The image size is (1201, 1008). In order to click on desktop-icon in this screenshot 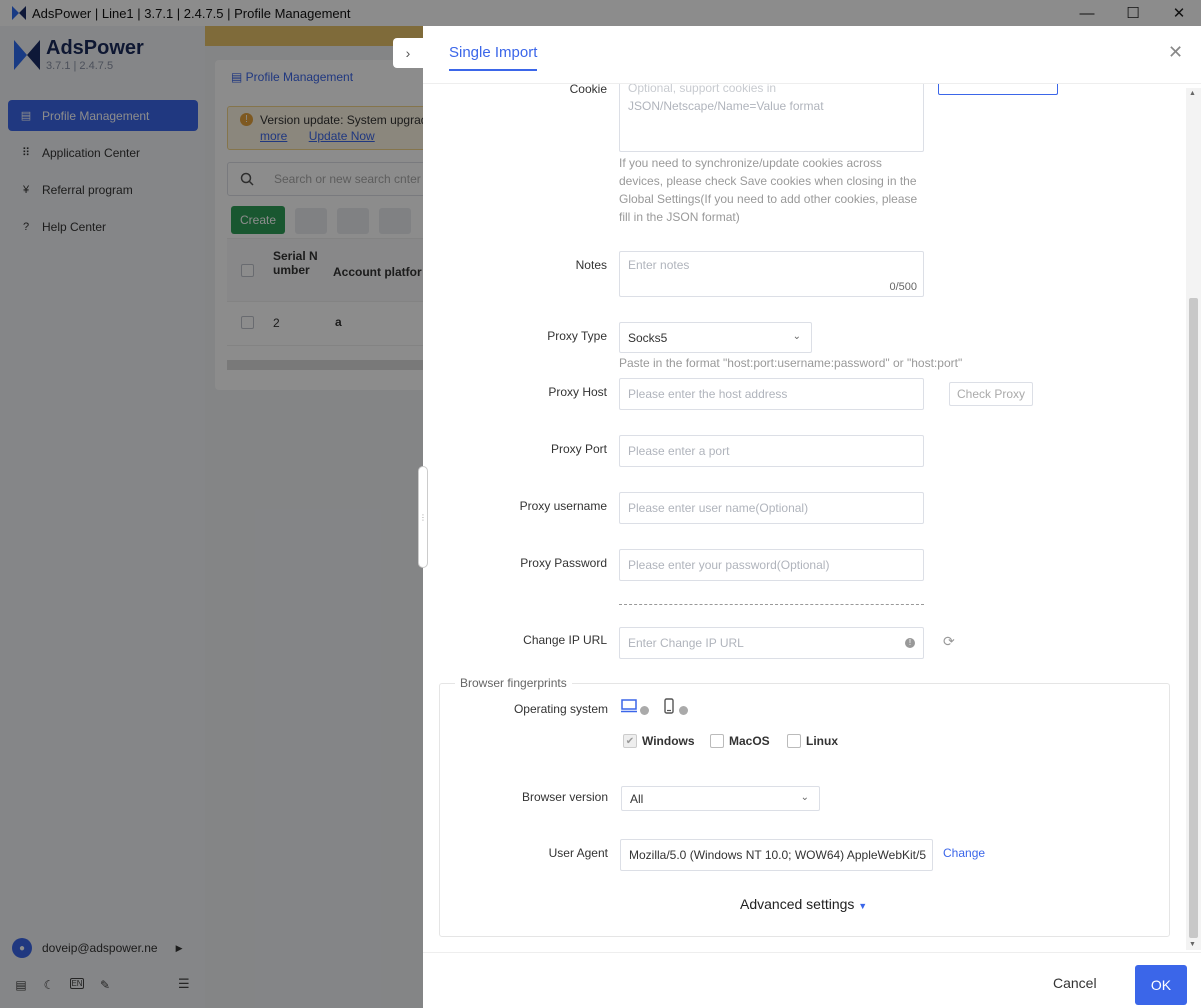, I will do `click(629, 706)`.